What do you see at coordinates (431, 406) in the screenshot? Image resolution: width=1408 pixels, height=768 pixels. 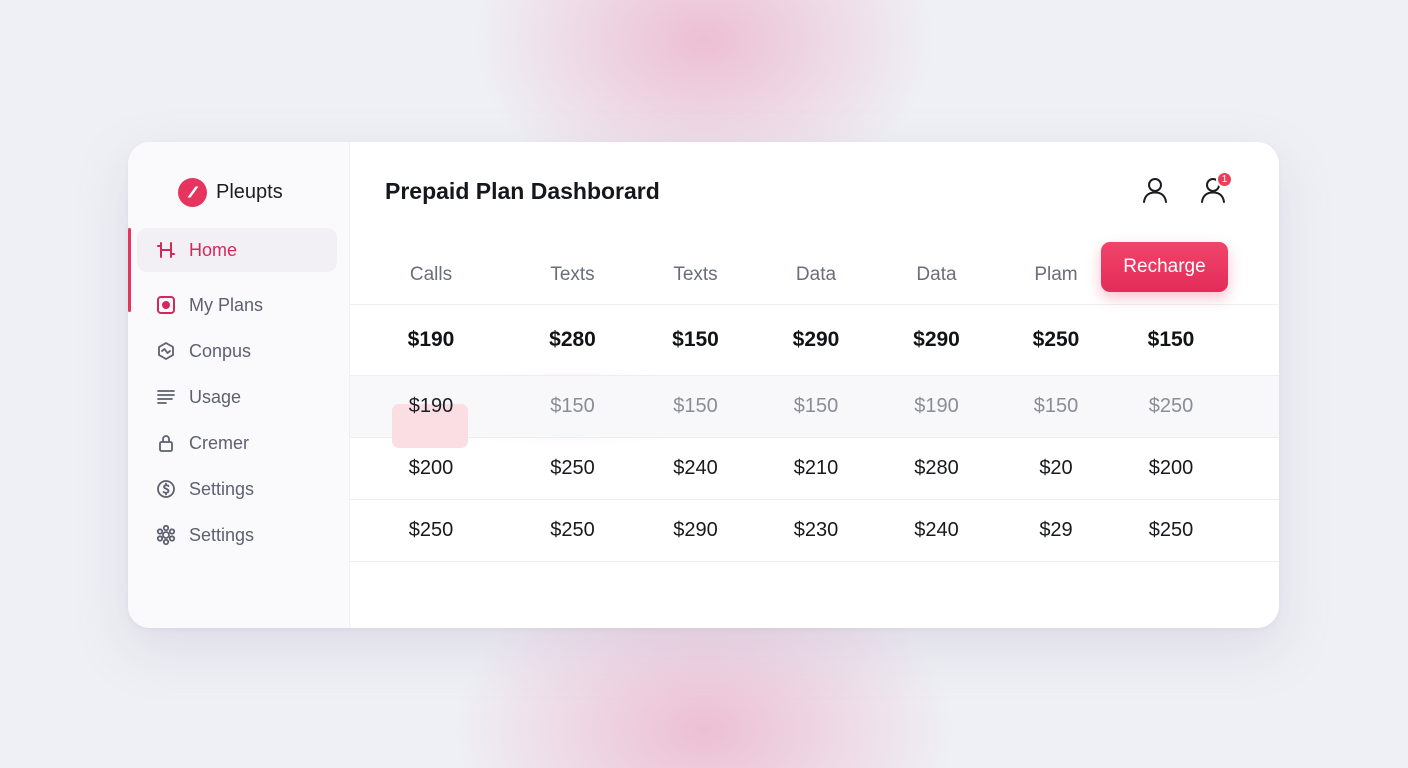 I see `table-cell-value: $190` at bounding box center [431, 406].